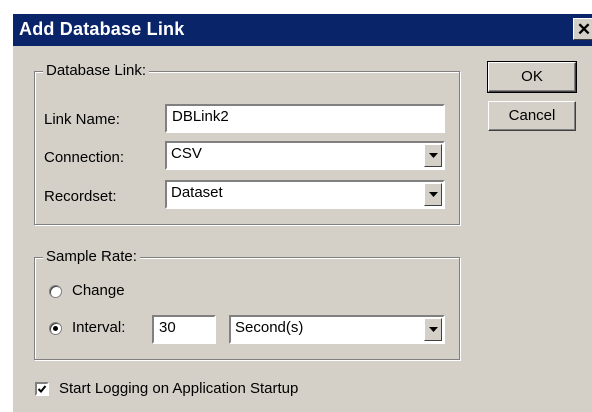 The width and height of the screenshot is (592, 412). Describe the element at coordinates (82, 119) in the screenshot. I see `link-name-label: Link Name:` at that location.